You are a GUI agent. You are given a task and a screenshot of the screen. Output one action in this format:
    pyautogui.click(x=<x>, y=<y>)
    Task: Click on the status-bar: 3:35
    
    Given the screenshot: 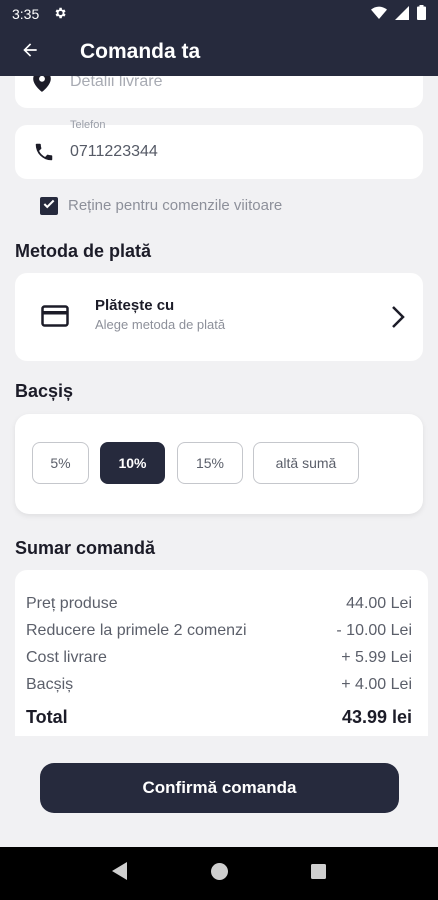 What is the action you would take?
    pyautogui.click(x=219, y=14)
    